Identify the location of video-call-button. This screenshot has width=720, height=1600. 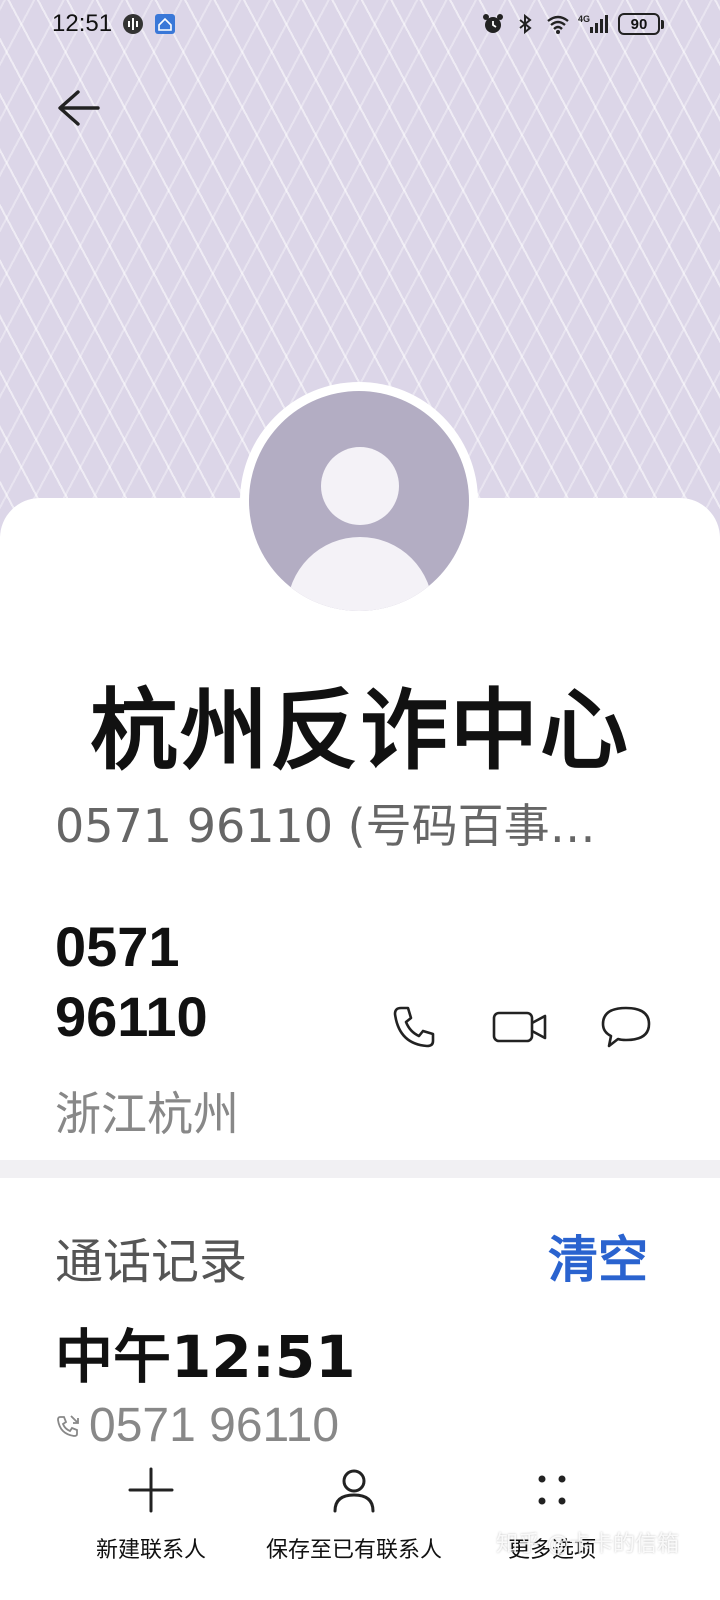
(520, 1027).